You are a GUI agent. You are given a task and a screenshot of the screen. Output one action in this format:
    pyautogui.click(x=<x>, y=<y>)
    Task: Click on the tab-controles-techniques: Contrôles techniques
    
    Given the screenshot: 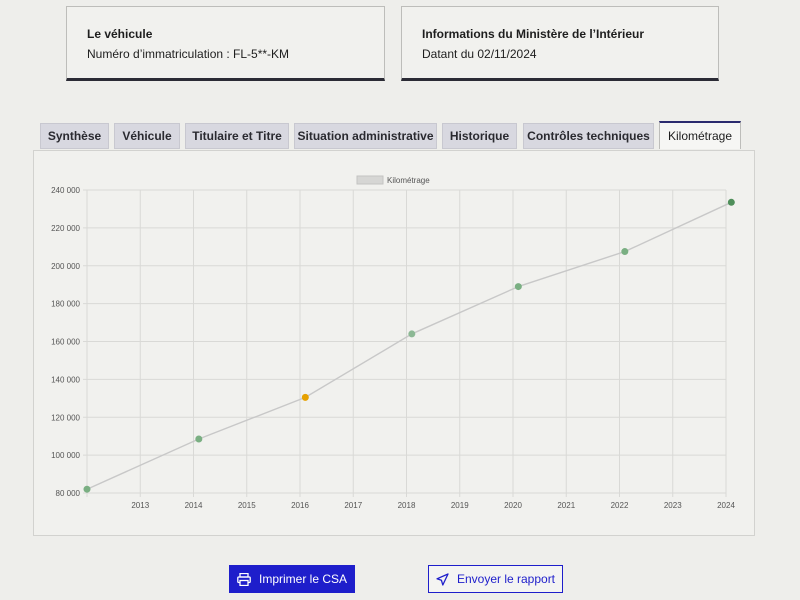 What is the action you would take?
    pyautogui.click(x=588, y=136)
    